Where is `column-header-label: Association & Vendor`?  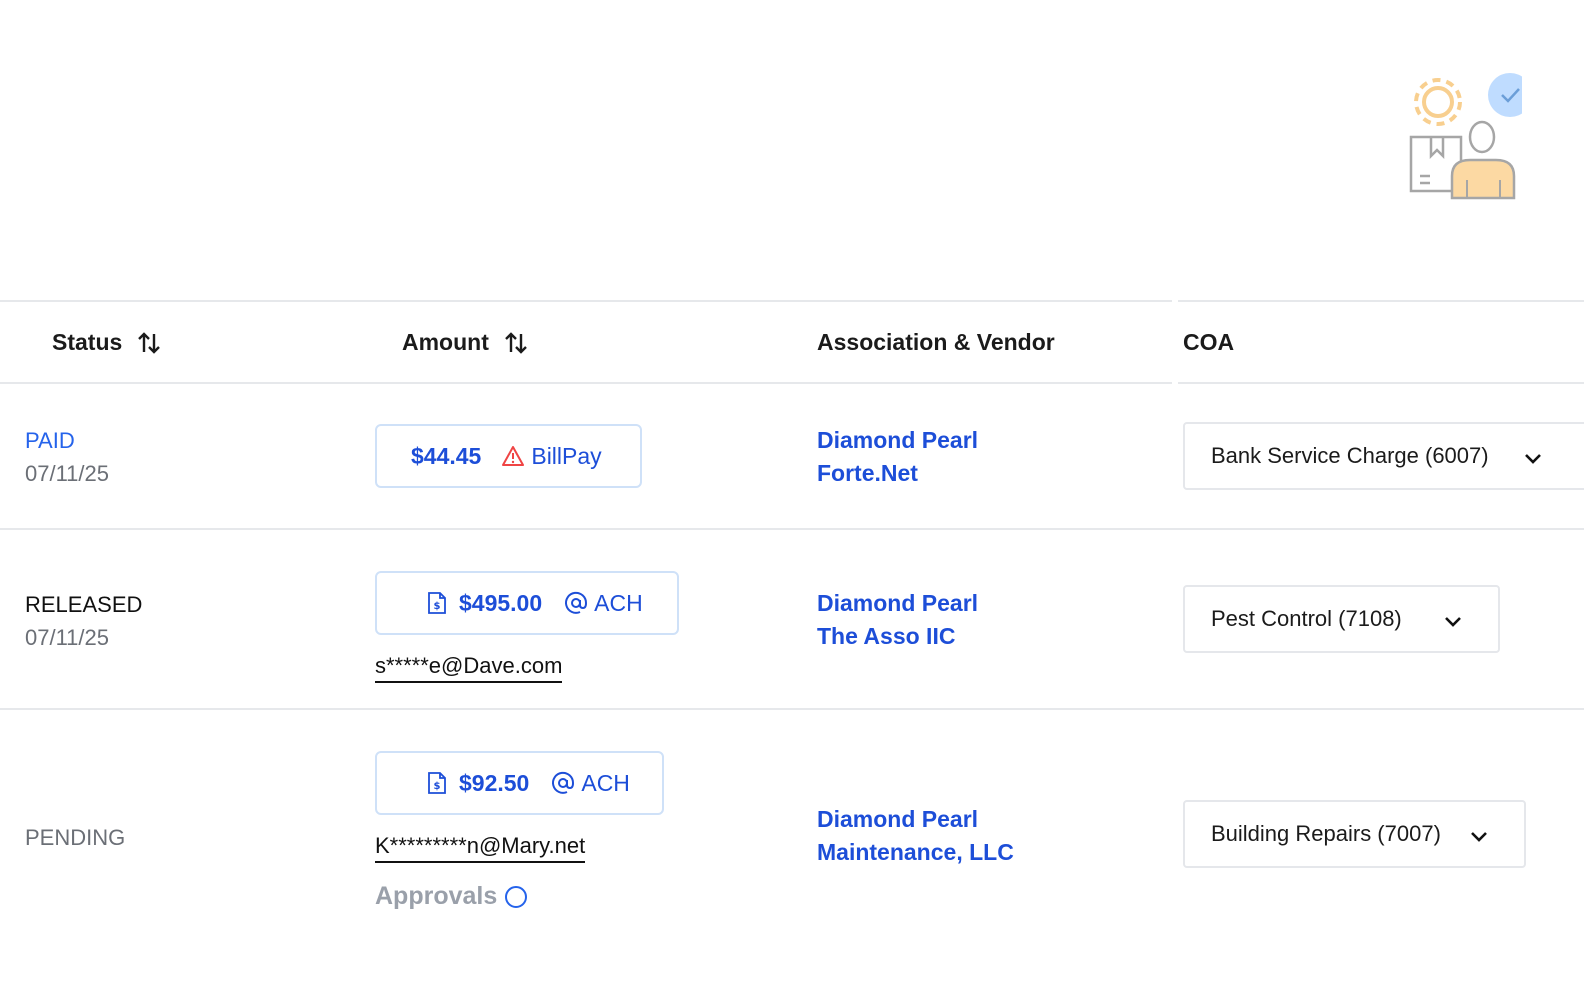
column-header-label: Association & Vendor is located at coordinates (936, 342).